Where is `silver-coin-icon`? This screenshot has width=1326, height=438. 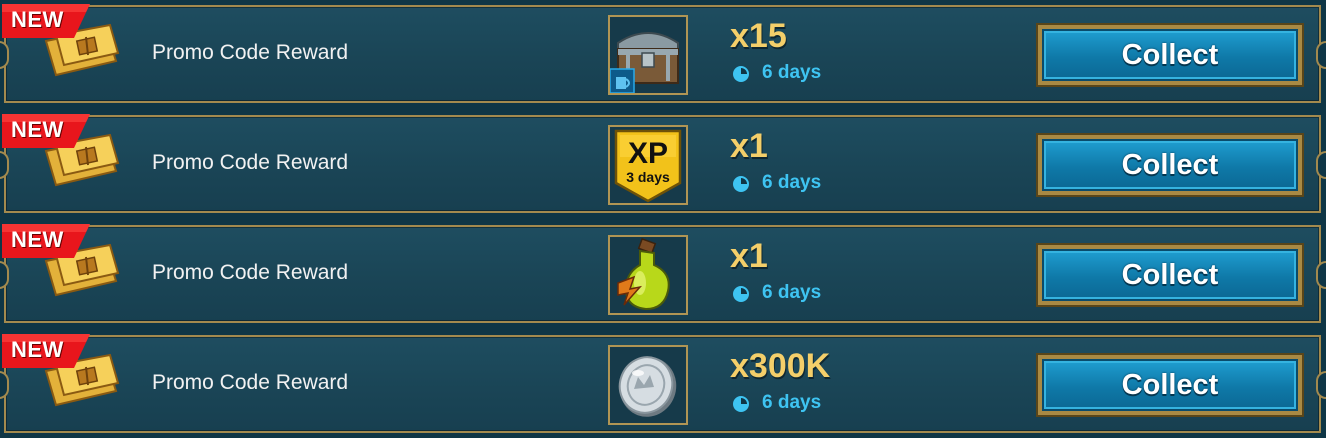
silver-coin-icon is located at coordinates (648, 385).